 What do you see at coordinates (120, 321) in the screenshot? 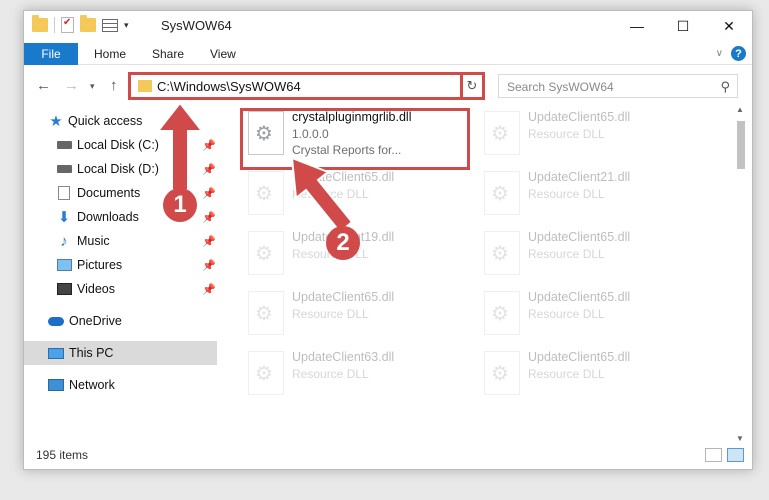
I see `sidebar-item-onedrive: OneDrive` at bounding box center [120, 321].